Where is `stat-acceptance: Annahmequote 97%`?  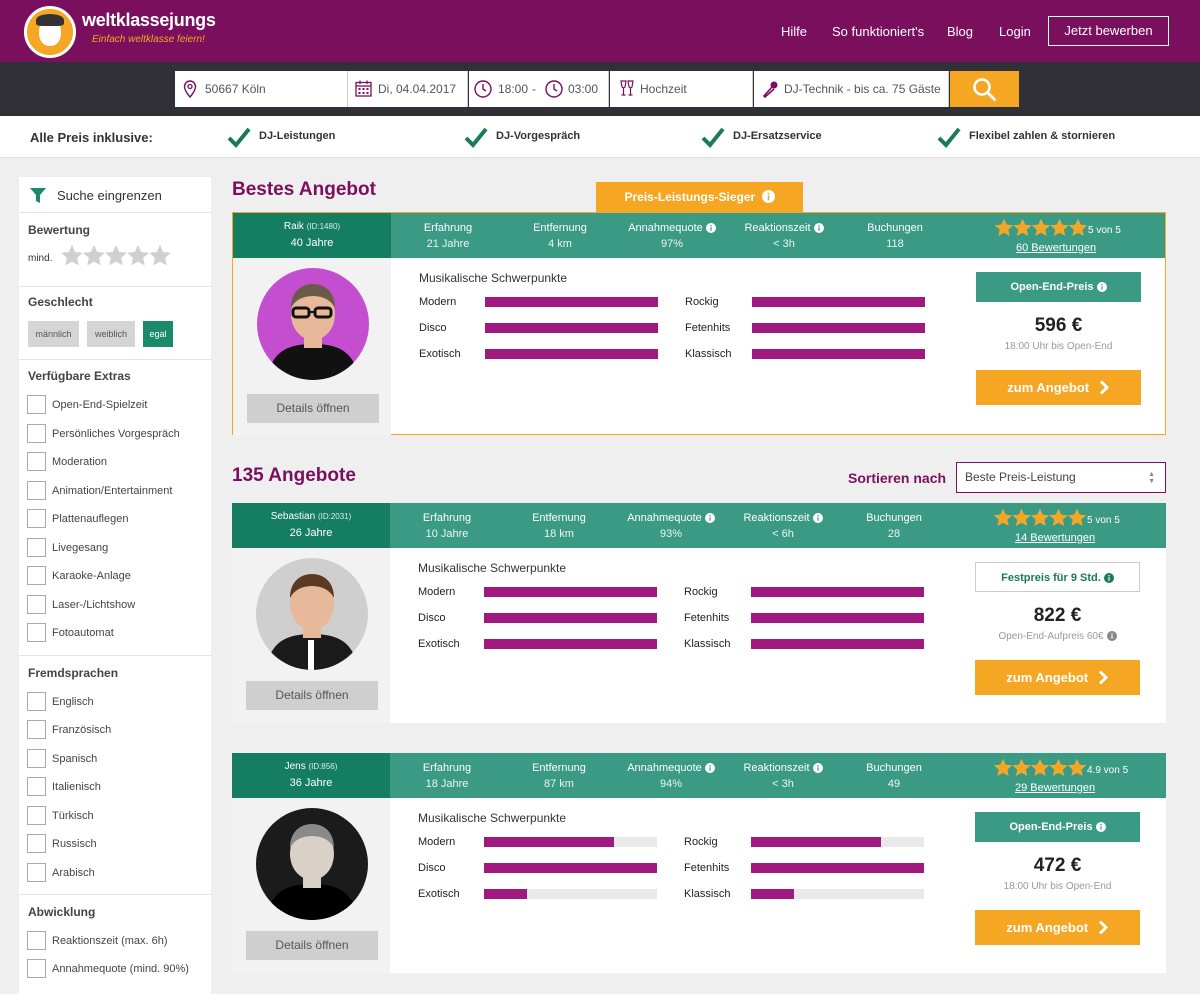
stat-acceptance: Annahmequote 97% is located at coordinates (672, 235).